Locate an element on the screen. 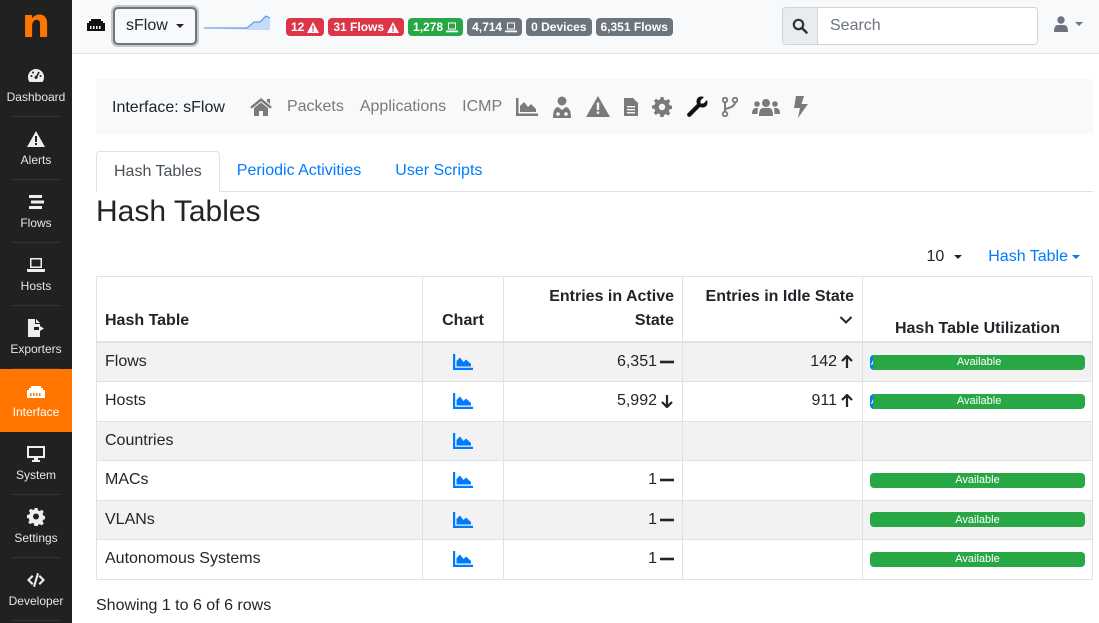  nav-link-icmp: ICMP is located at coordinates (482, 107).